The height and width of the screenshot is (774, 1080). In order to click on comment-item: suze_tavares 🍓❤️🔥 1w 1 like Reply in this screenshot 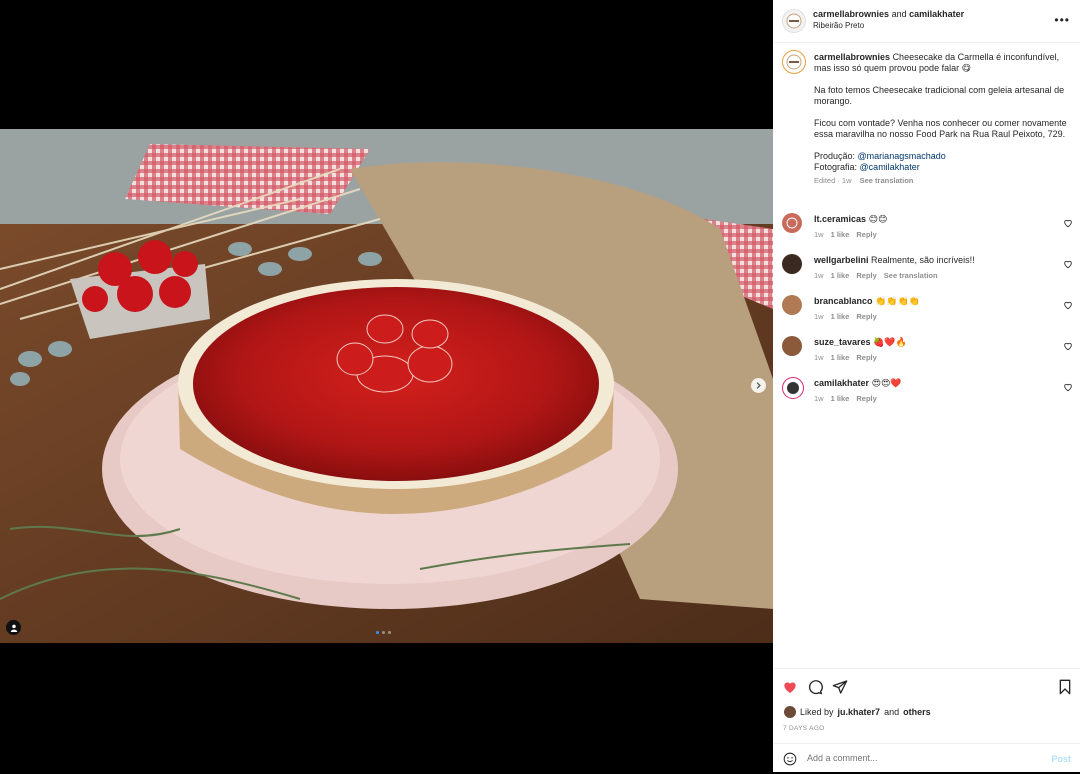, I will do `click(926, 356)`.